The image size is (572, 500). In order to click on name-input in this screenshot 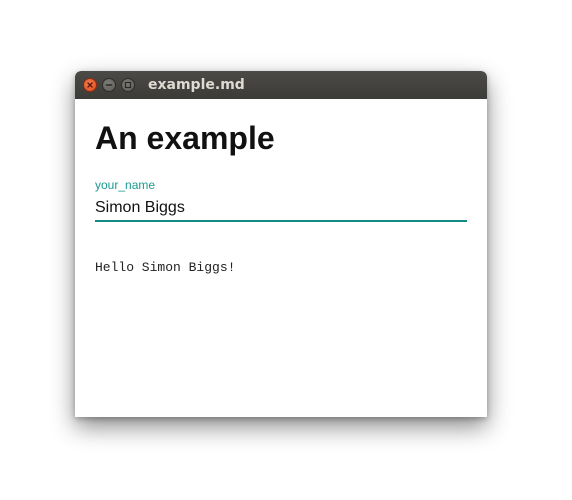, I will do `click(281, 209)`.